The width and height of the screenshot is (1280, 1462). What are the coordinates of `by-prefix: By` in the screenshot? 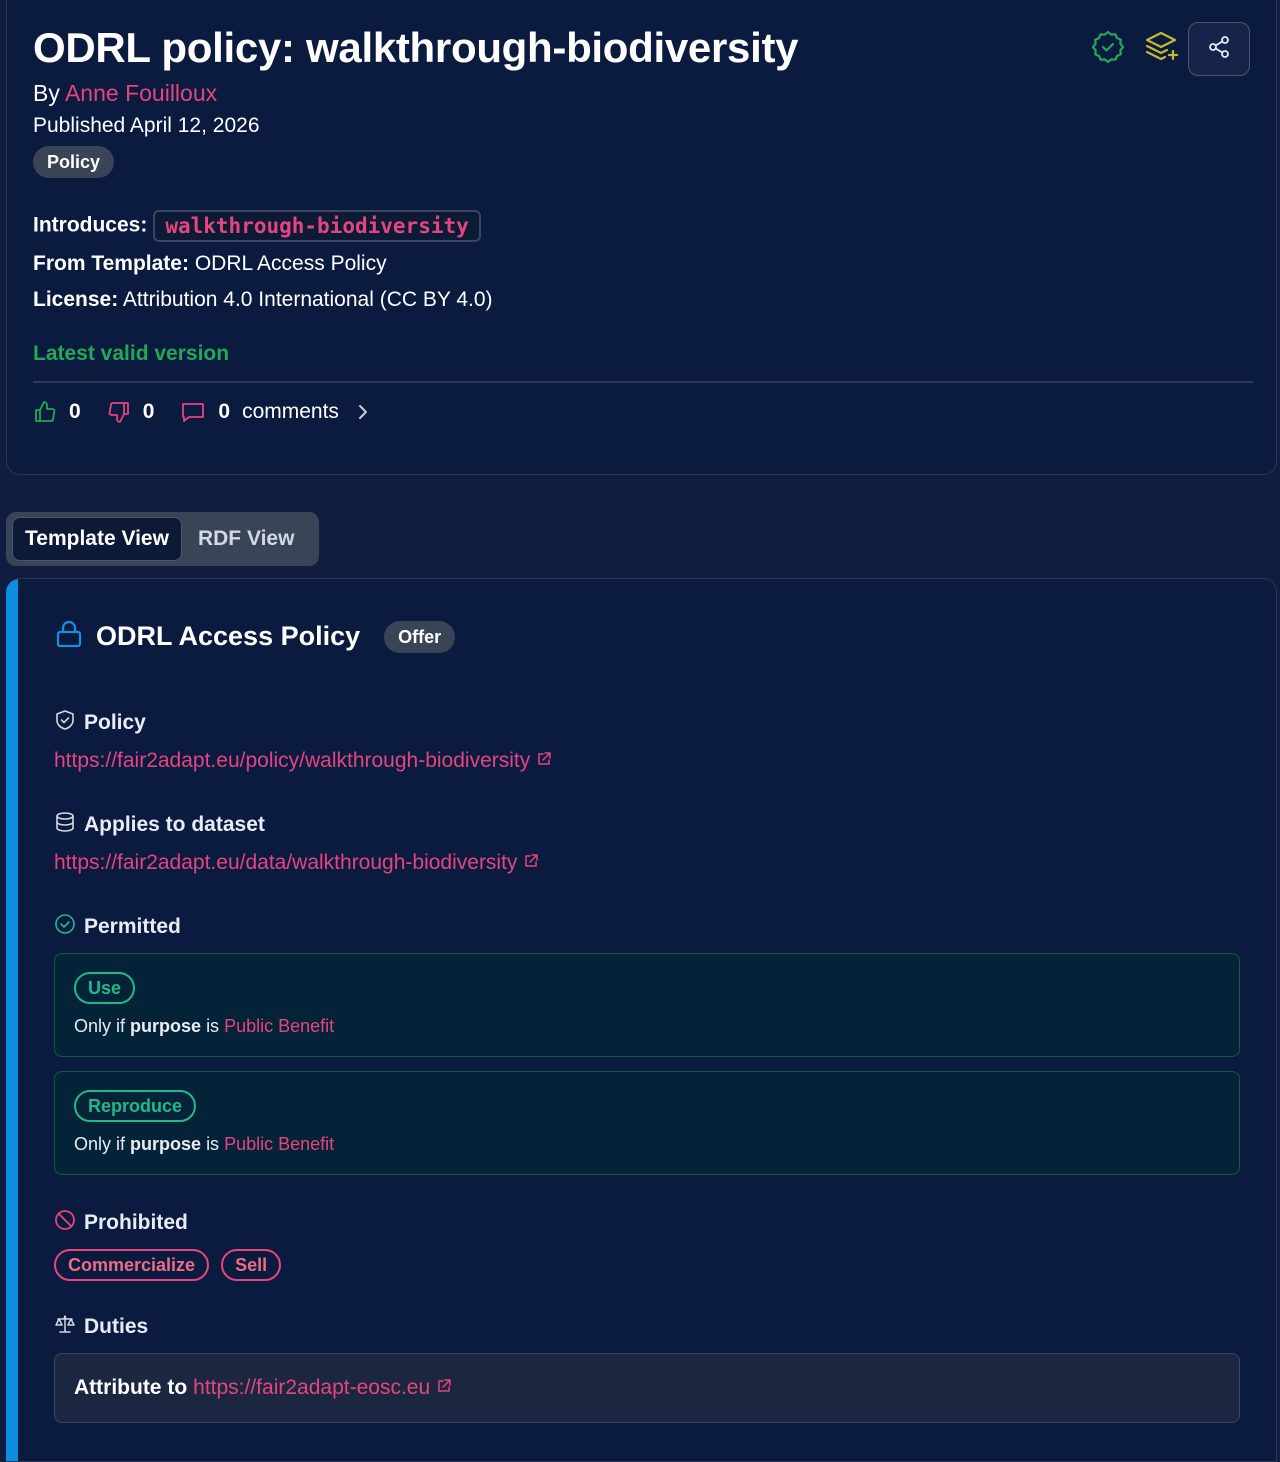 It's located at (46, 93).